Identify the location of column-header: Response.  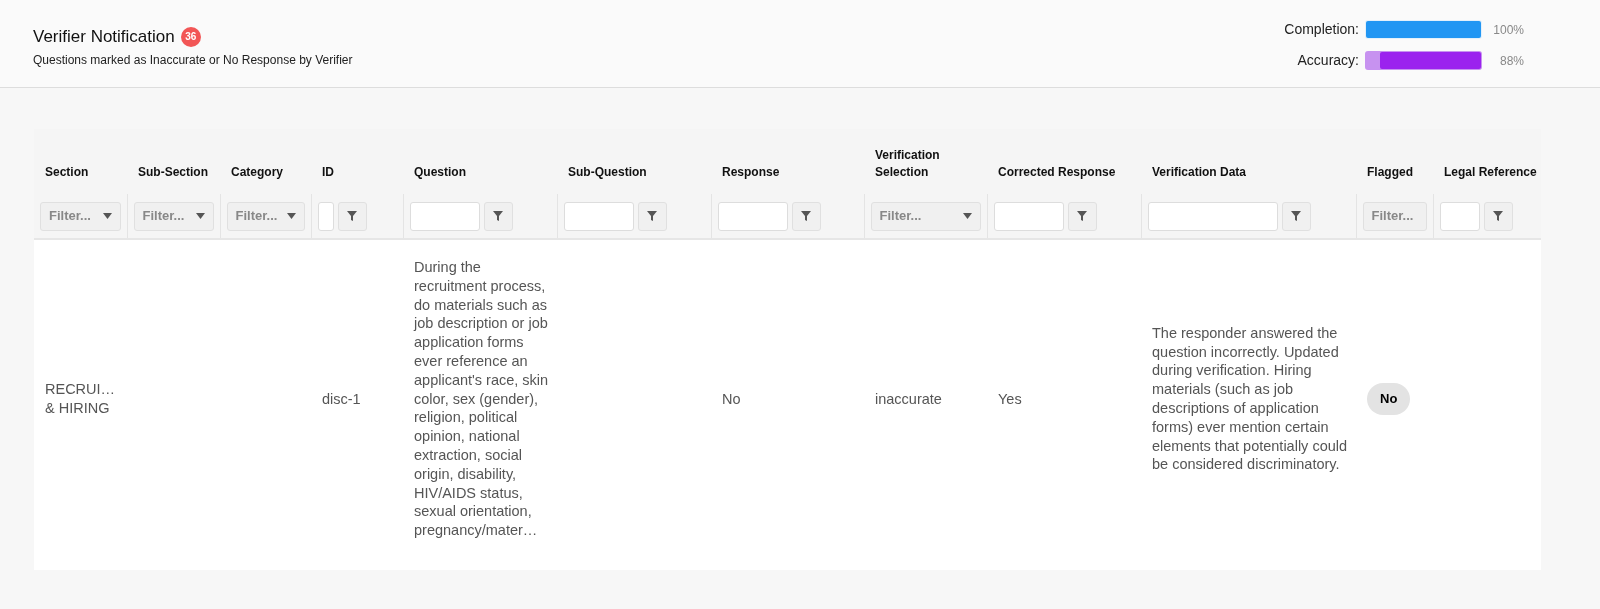
(751, 172).